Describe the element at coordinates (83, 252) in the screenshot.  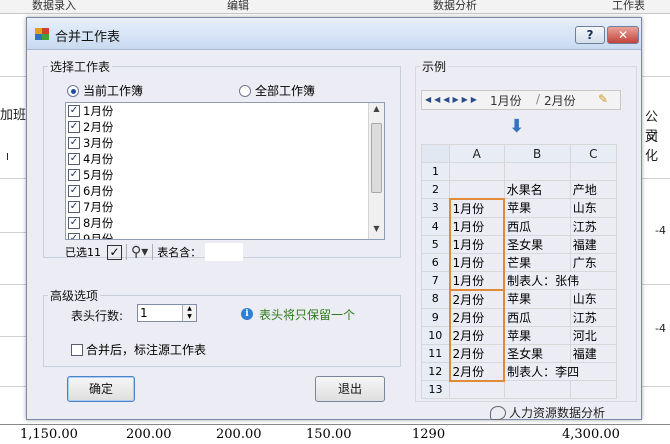
I see `selected-count: 已选11` at that location.